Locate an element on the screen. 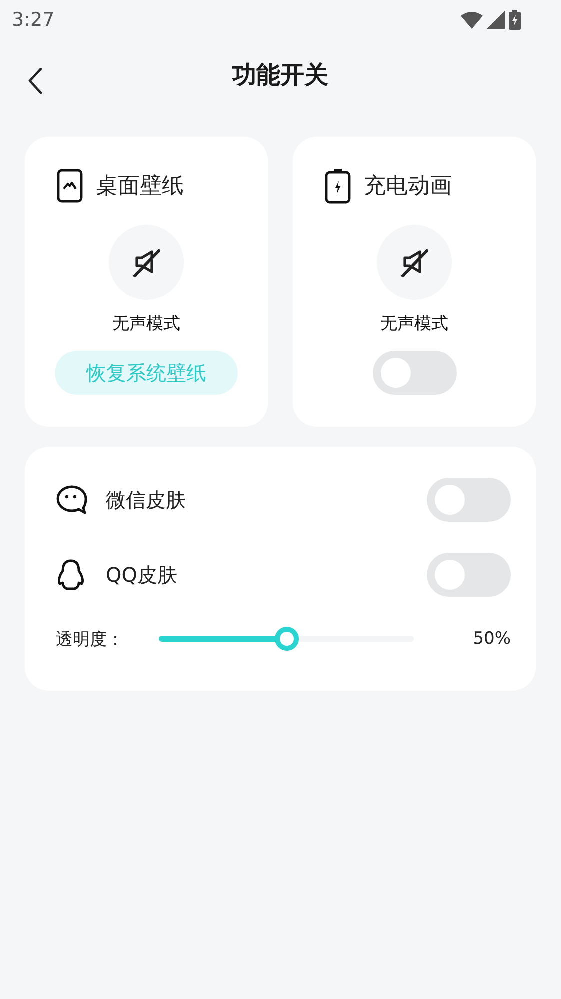 This screenshot has width=561, height=999. chat-bubble-icon is located at coordinates (72, 500).